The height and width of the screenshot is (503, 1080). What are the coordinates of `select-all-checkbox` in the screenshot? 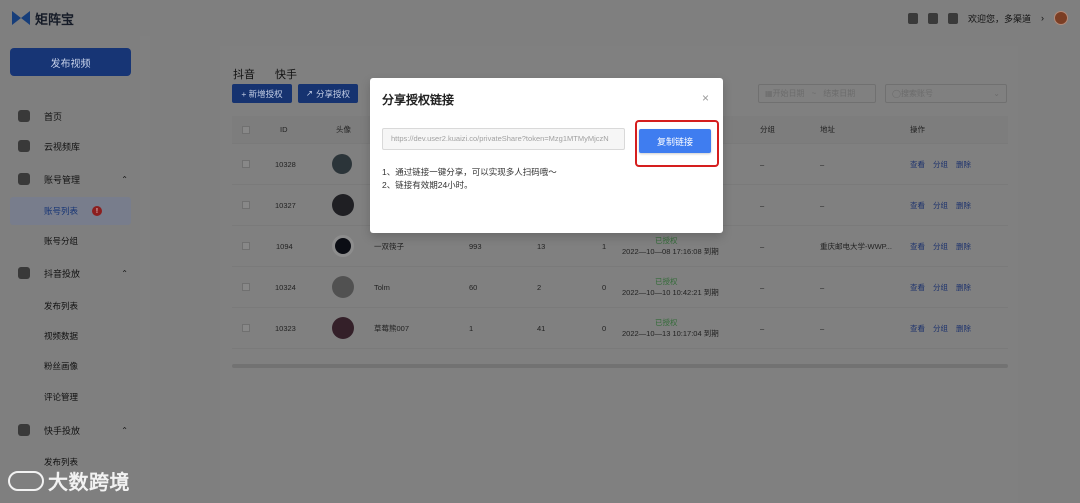 It's located at (246, 129).